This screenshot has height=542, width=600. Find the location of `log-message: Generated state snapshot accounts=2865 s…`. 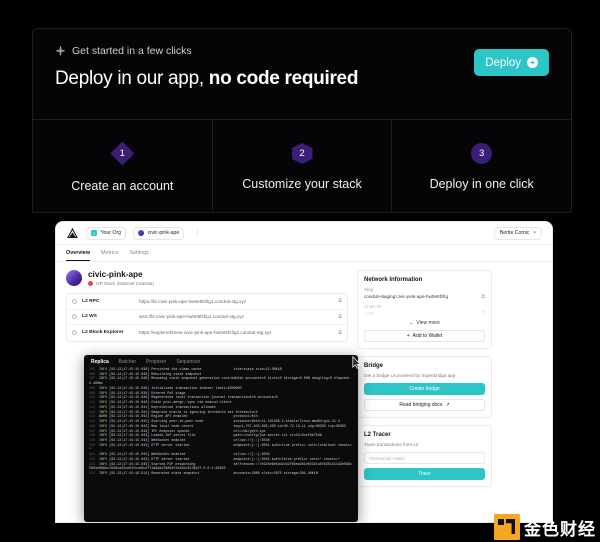

log-message: Generated state snapshot accounts=2865 s… is located at coordinates (234, 474).